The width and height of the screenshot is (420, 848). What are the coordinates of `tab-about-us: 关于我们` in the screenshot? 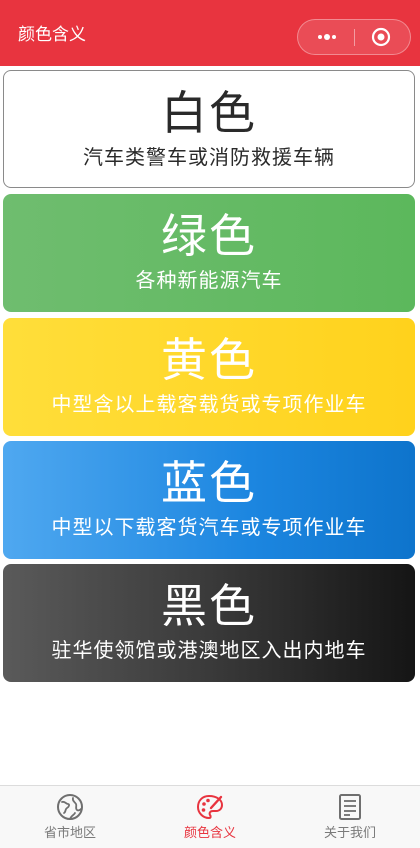 It's located at (350, 817).